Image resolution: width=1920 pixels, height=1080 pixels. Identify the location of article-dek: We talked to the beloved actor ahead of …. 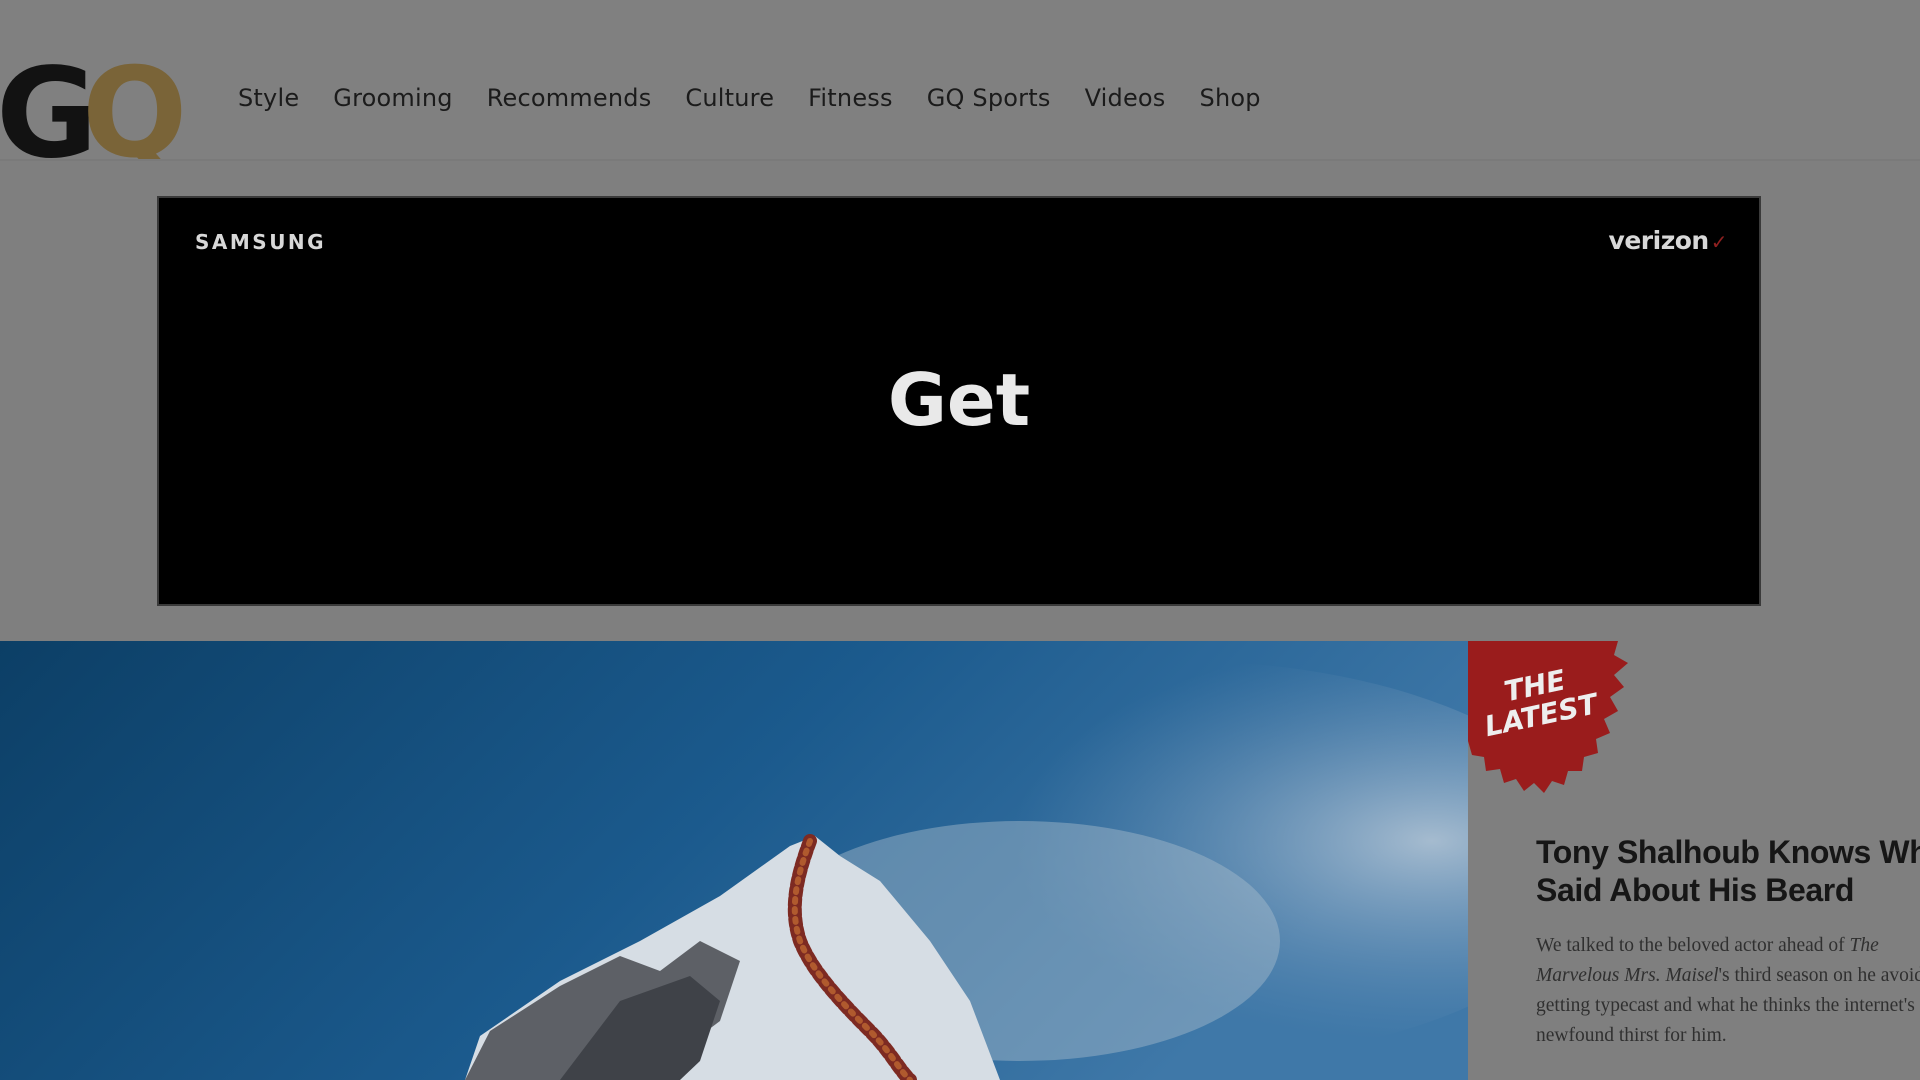
(1728, 991).